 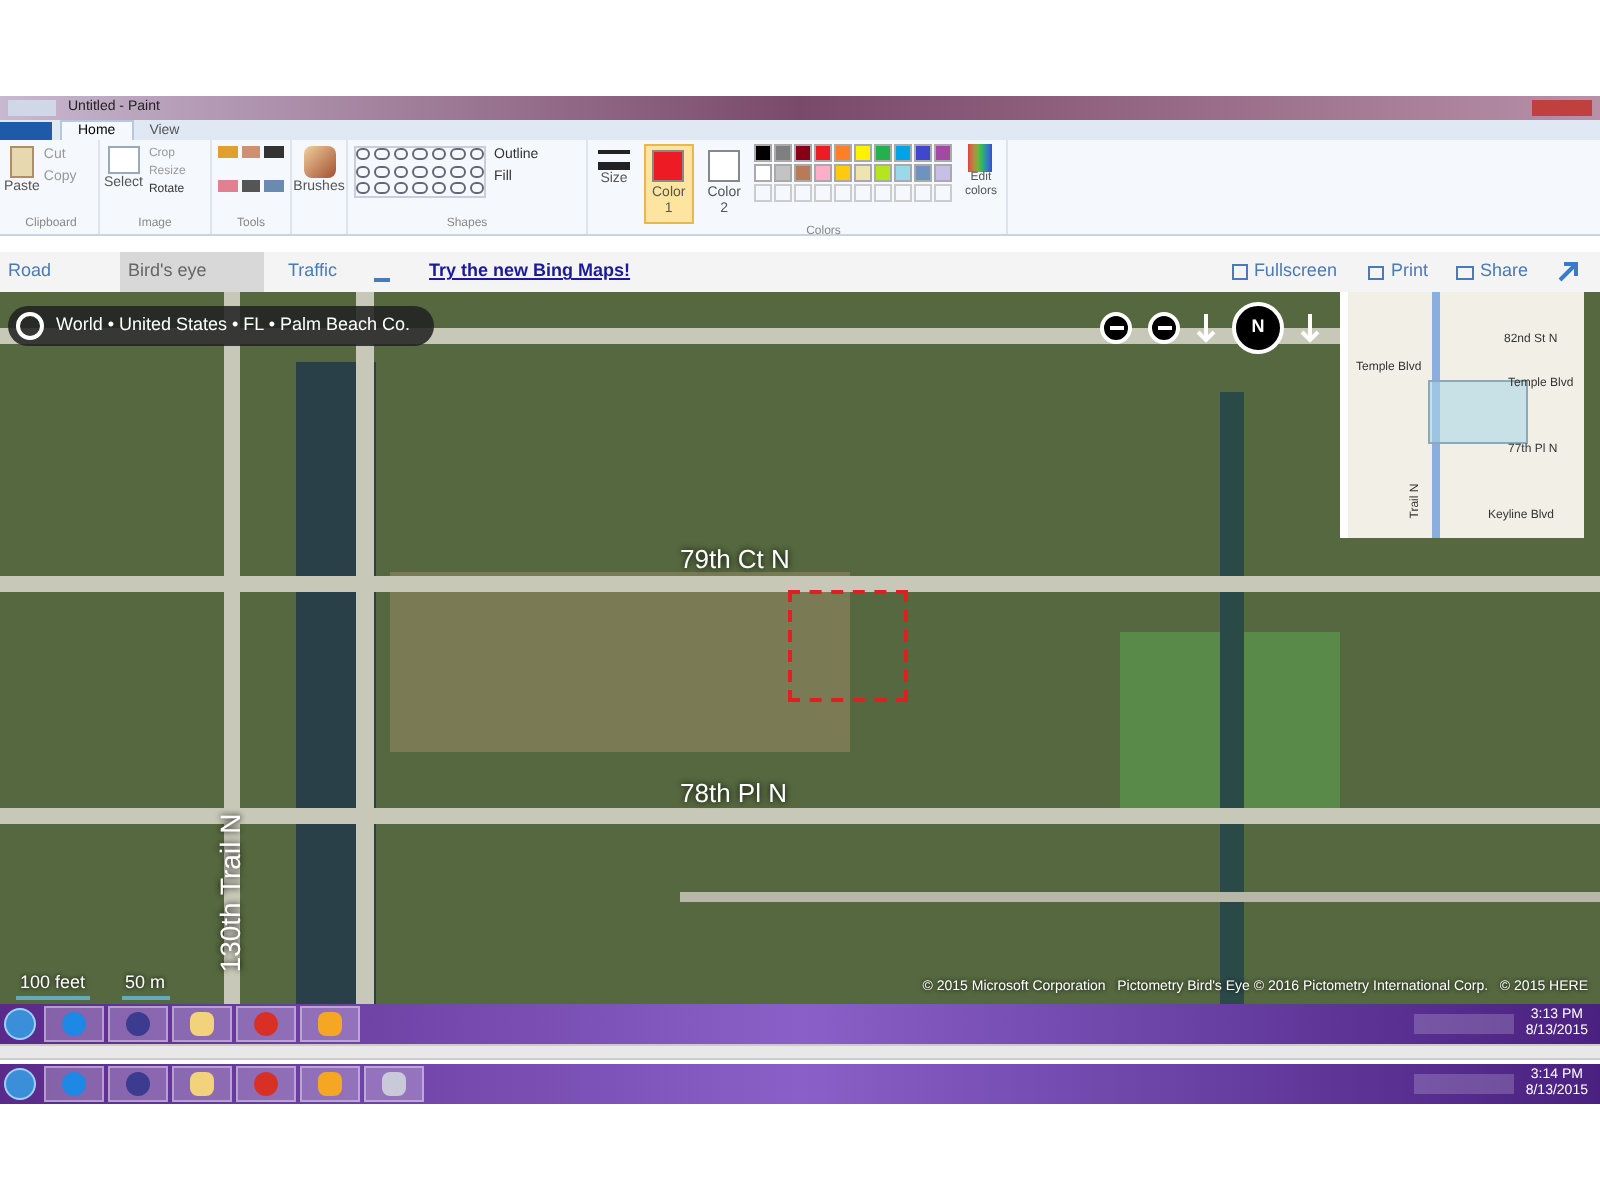 What do you see at coordinates (145, 984) in the screenshot?
I see `scale-label: 50 m` at bounding box center [145, 984].